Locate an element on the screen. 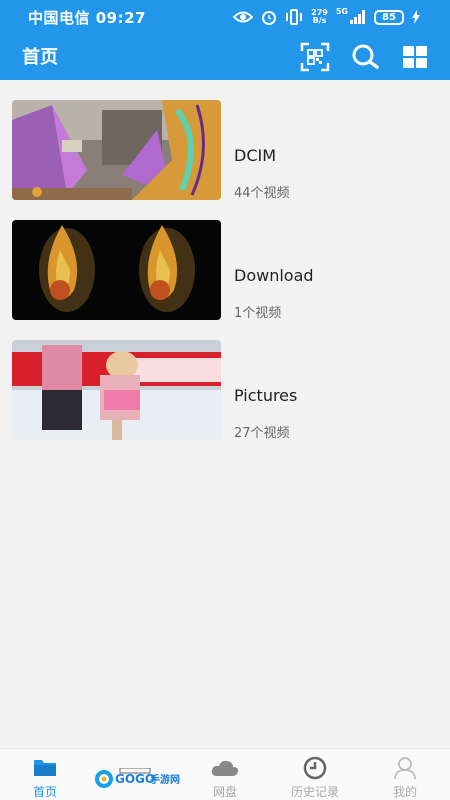 The image size is (450, 800). bottom-nav: 首页 网盘 历史记录 我的 is located at coordinates (225, 774).